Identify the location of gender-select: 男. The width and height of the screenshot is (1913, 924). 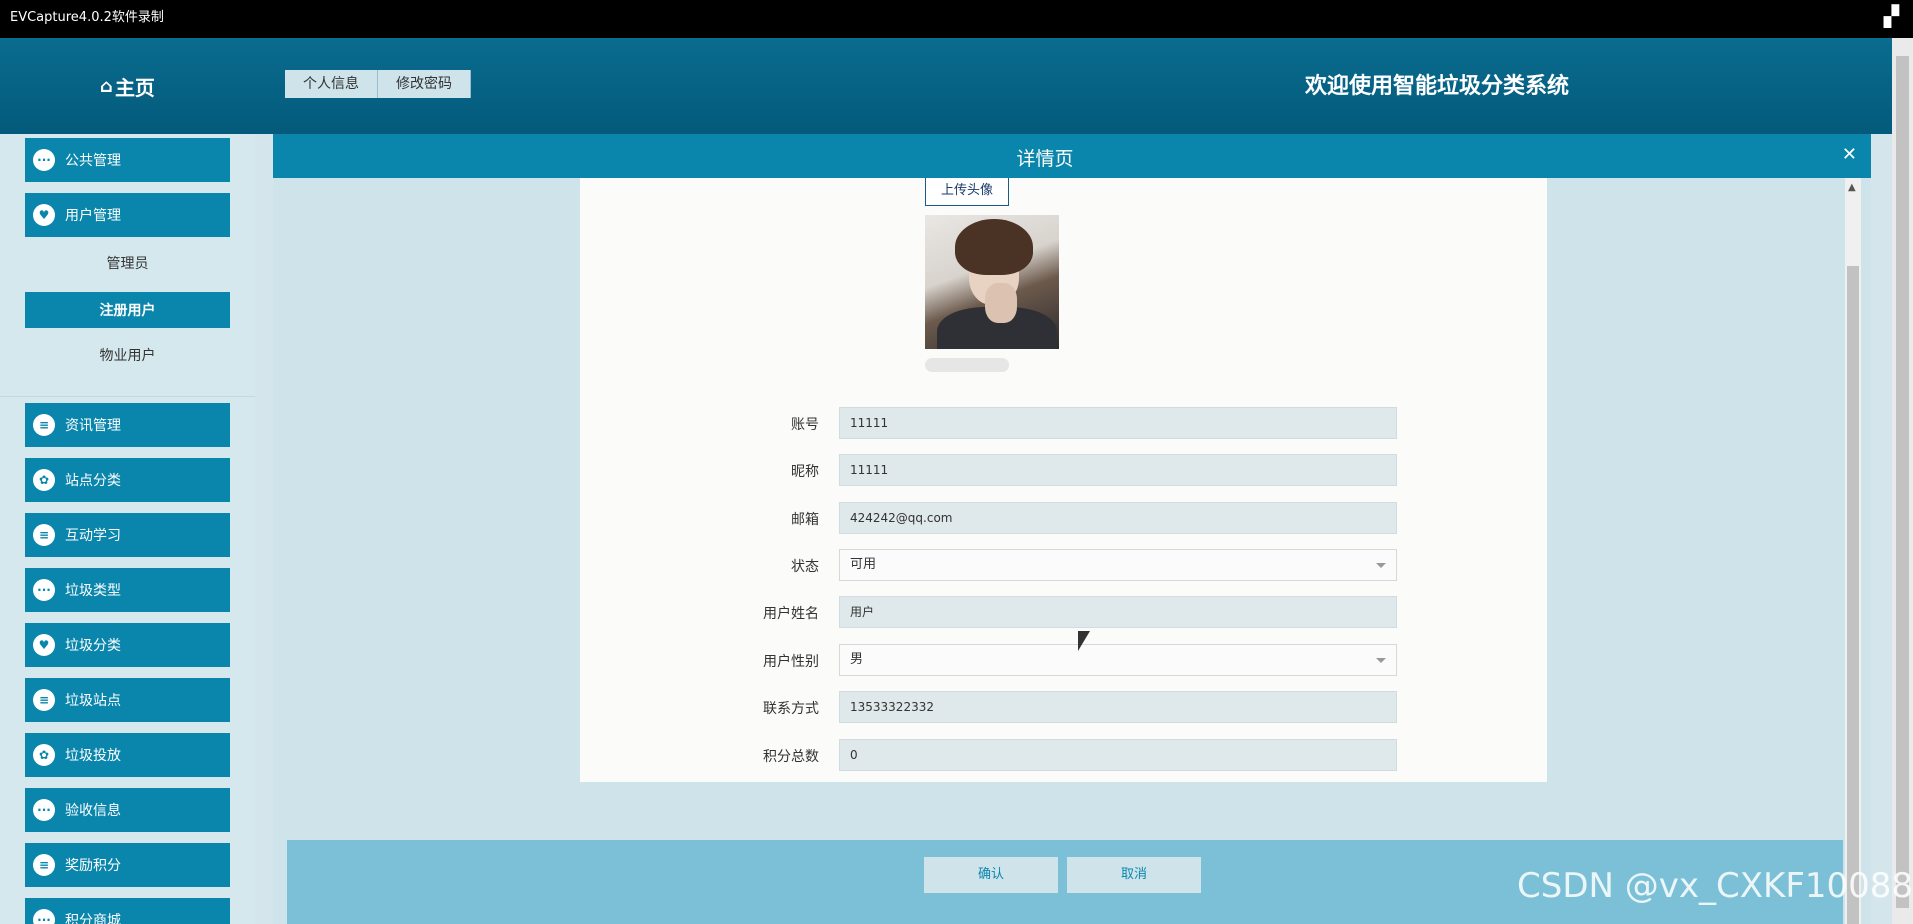
(1118, 660).